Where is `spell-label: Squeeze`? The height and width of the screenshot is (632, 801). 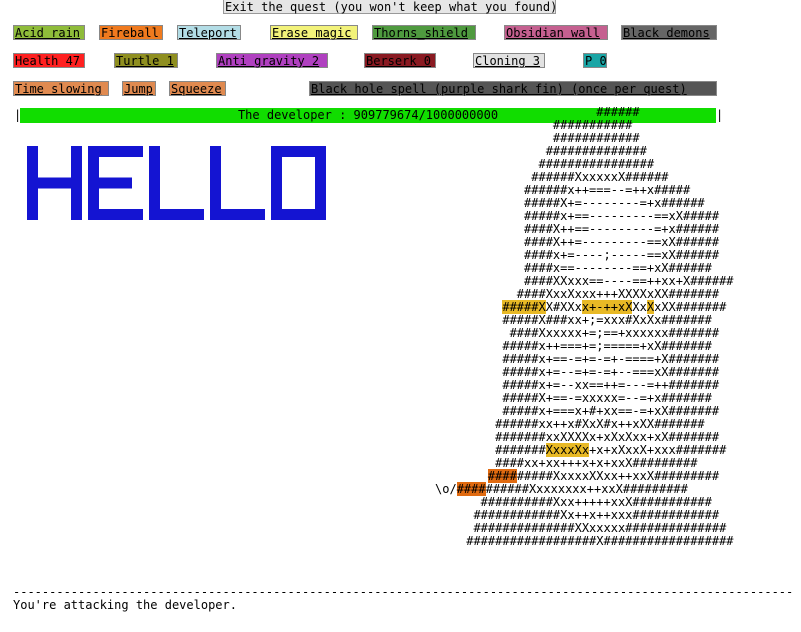
spell-label: Squeeze is located at coordinates (196, 89).